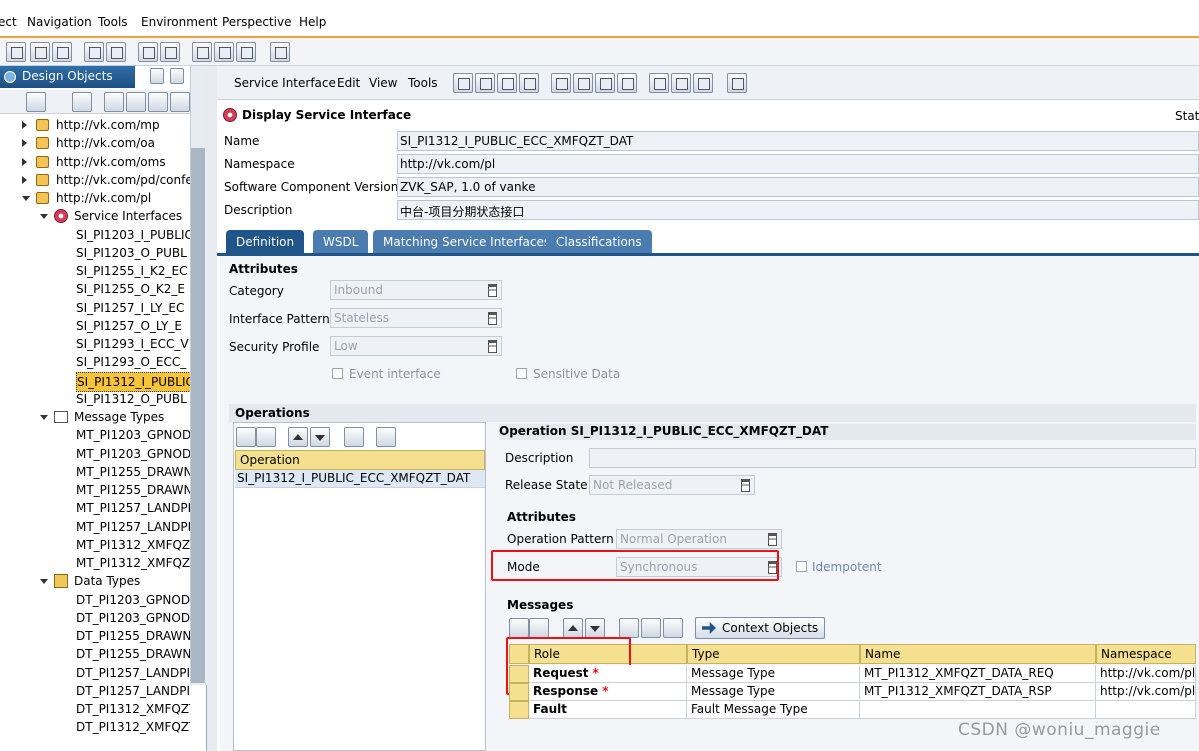 This screenshot has width=1199, height=751. I want to click on category-select: Inbound, so click(416, 290).